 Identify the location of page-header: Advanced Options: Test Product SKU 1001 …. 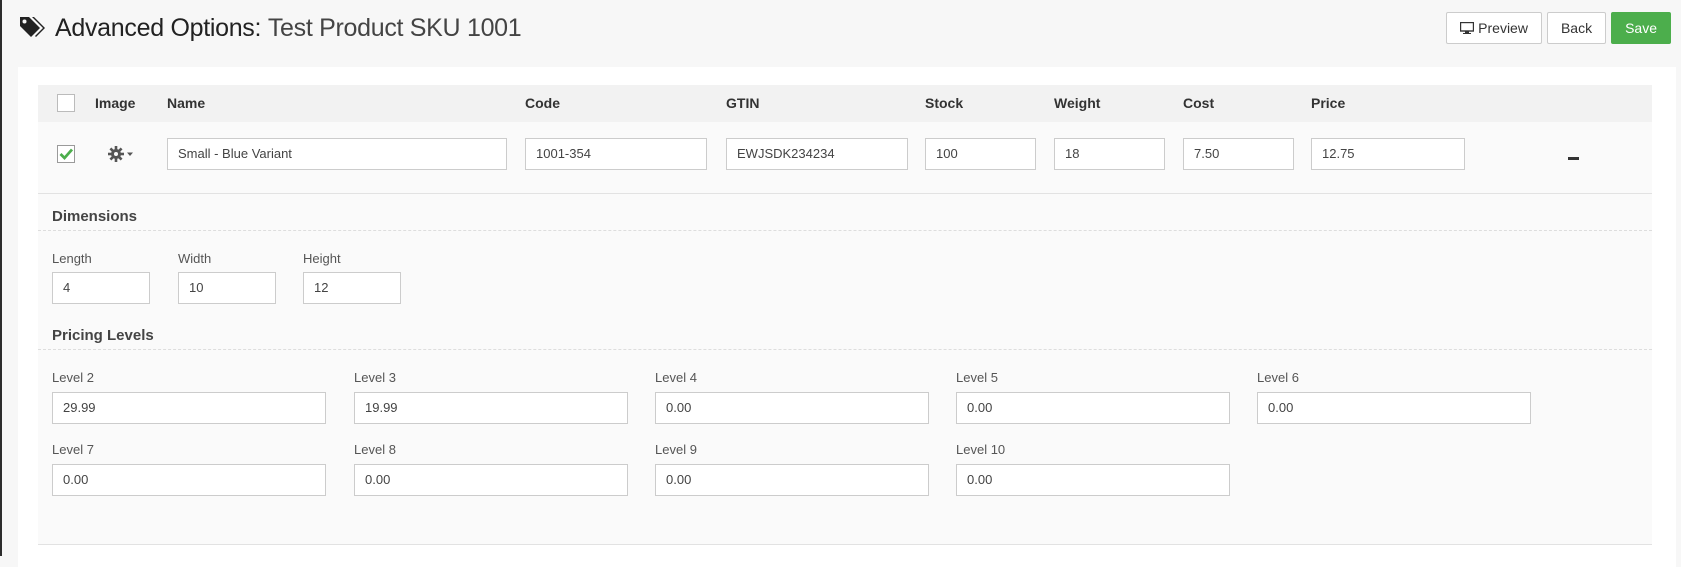
(841, 31).